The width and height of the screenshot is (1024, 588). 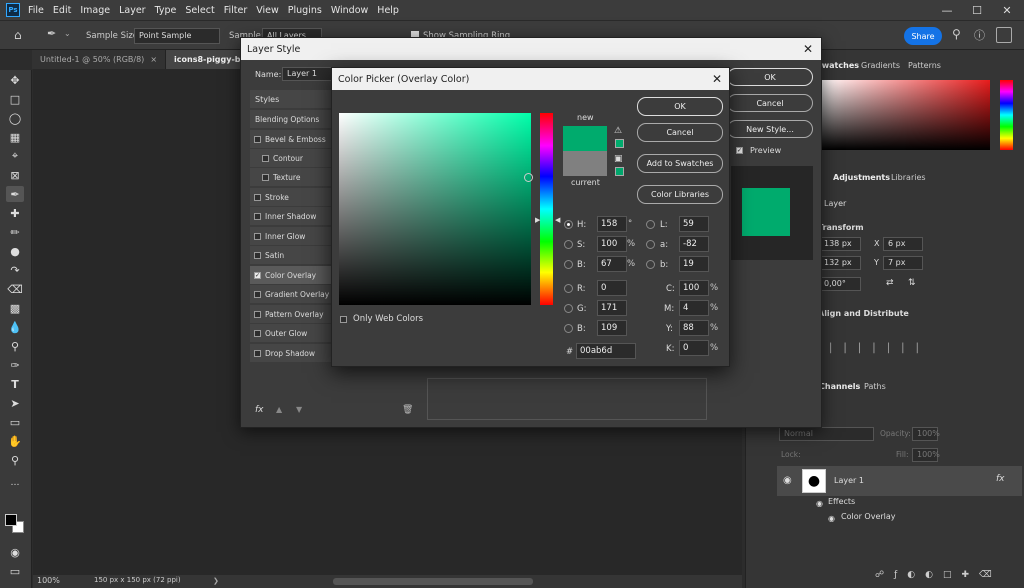 I want to click on share-button: Share, so click(x=923, y=36).